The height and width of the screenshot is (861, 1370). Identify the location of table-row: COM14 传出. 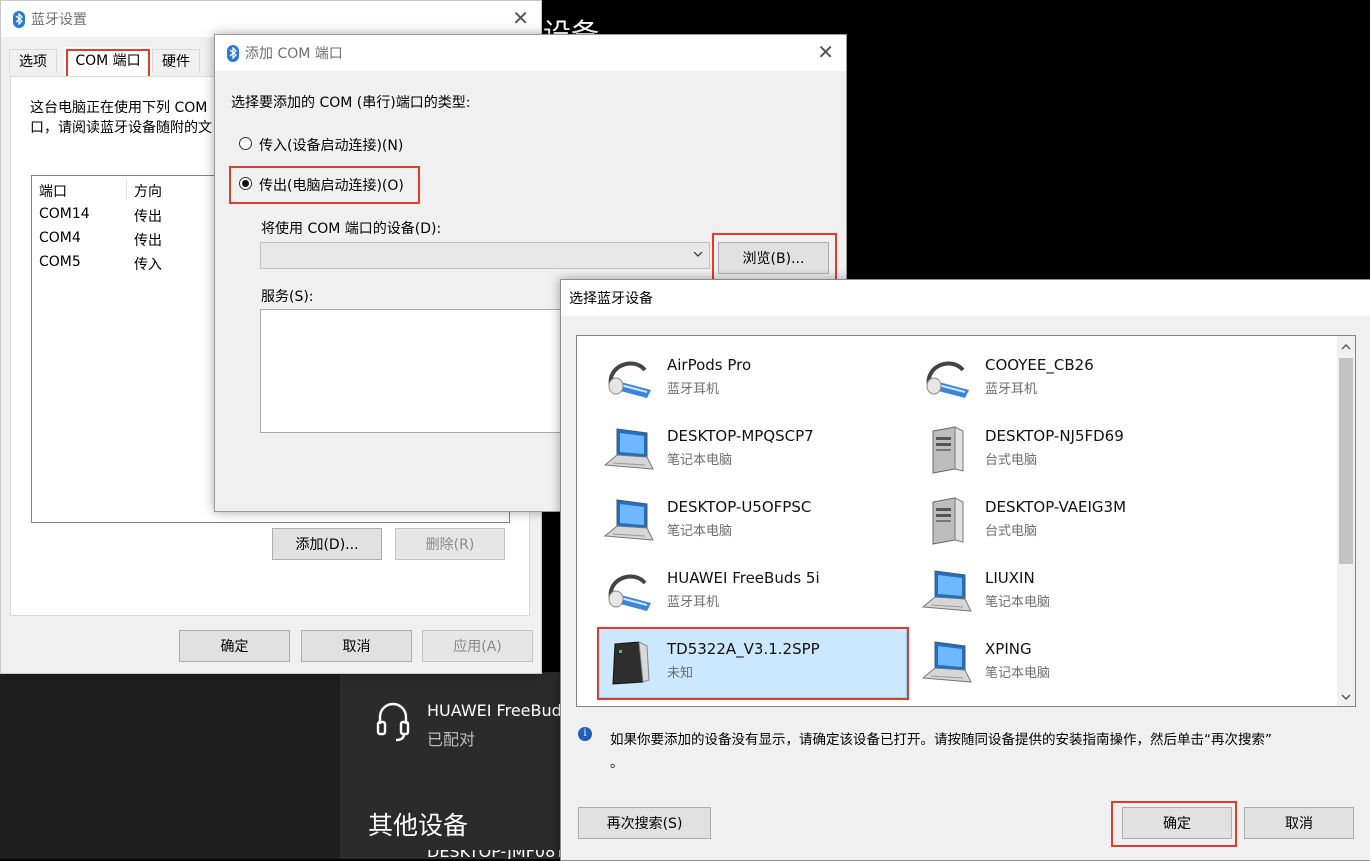
(129, 217).